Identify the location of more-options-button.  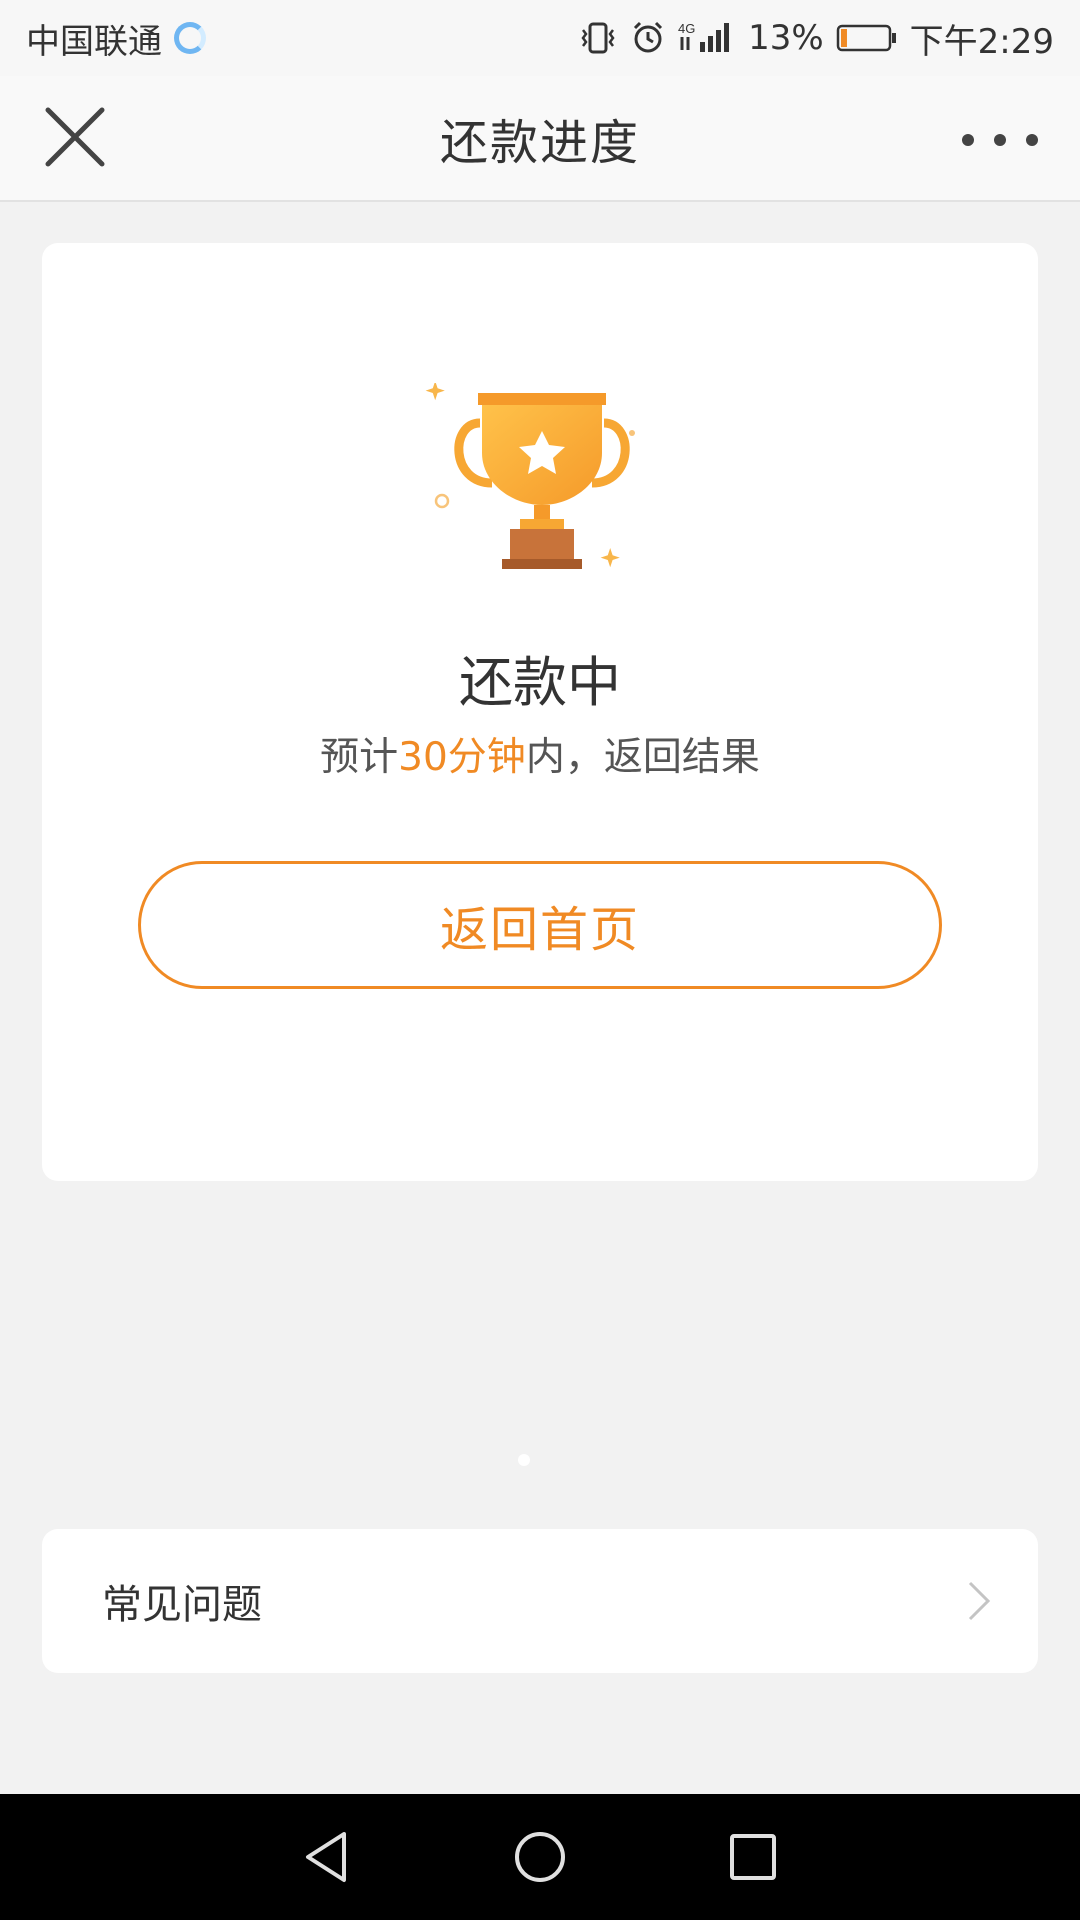
(1000, 140).